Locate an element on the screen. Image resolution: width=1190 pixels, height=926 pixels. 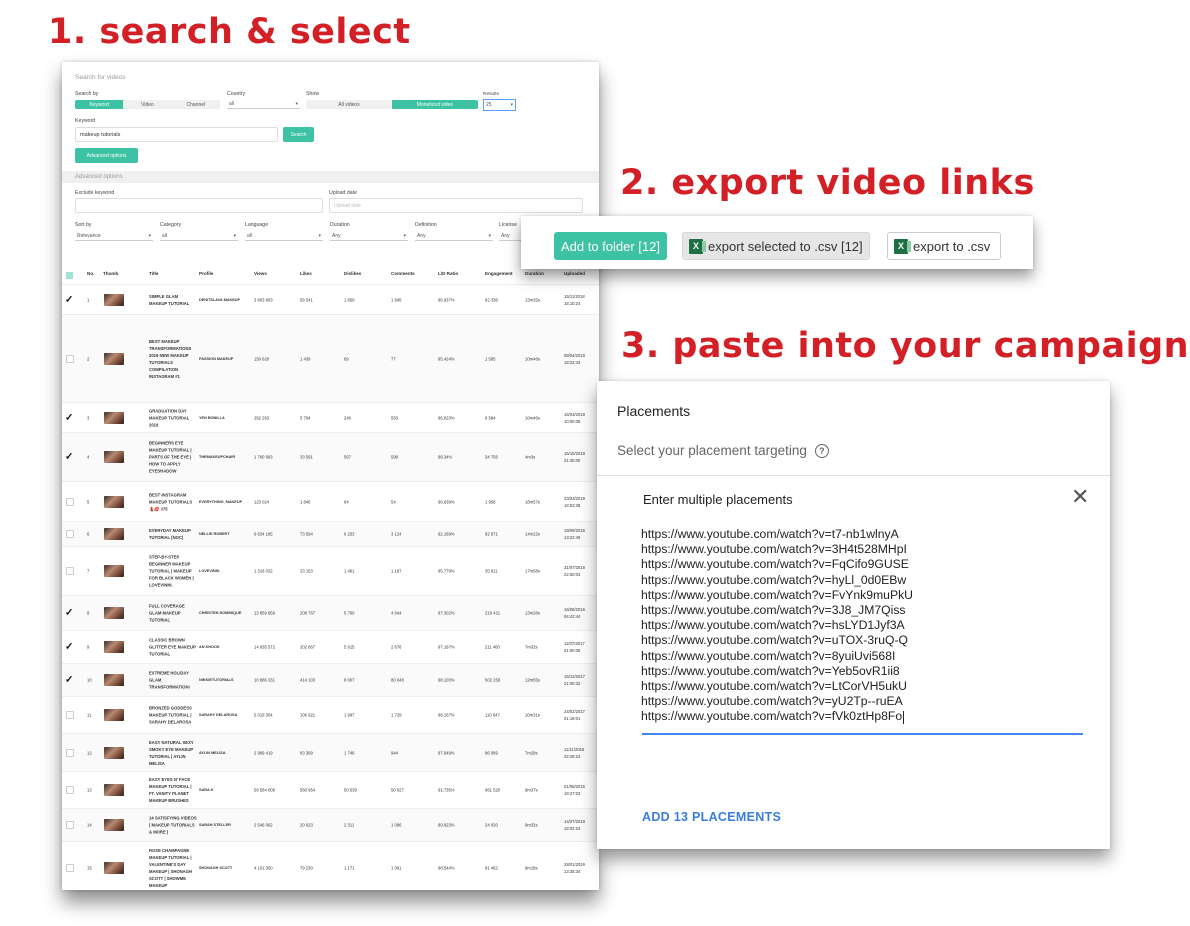
video-profile: SHONAGH SCOTT is located at coordinates (215, 868).